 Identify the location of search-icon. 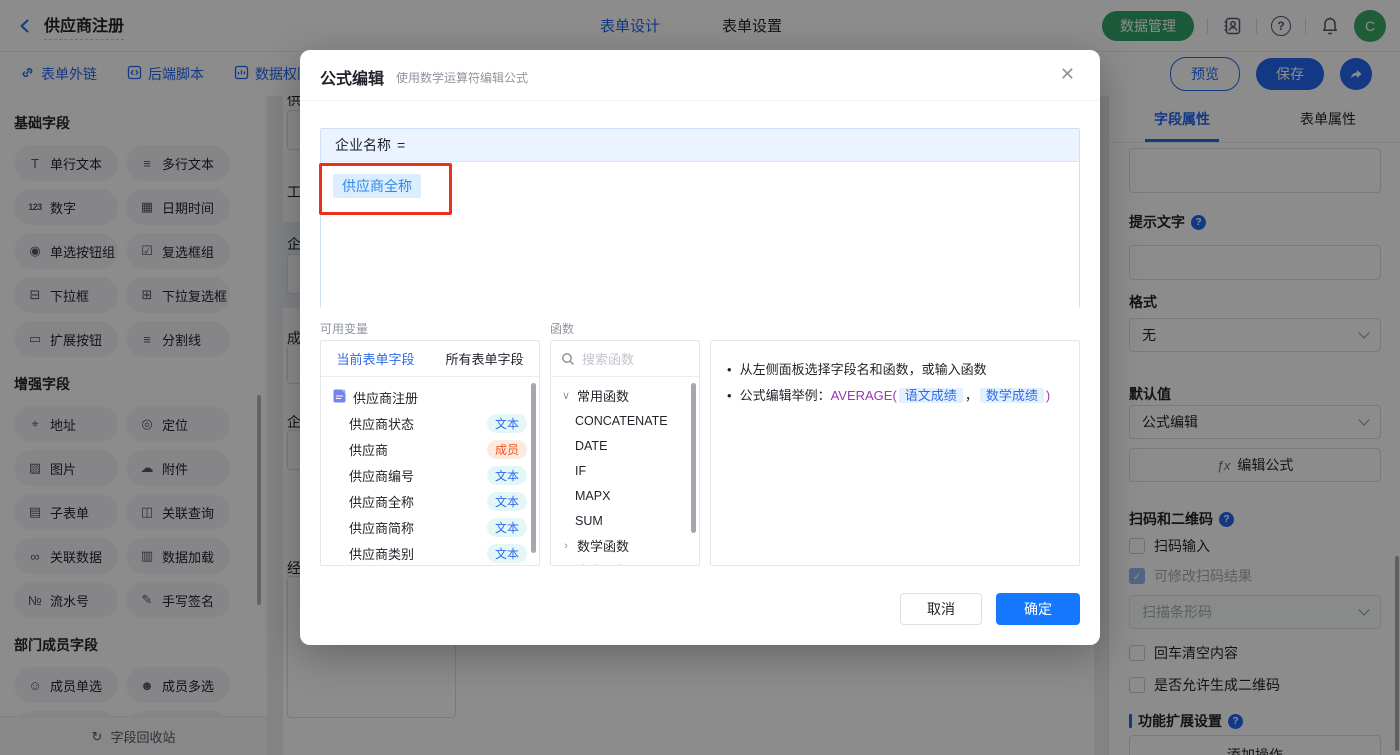
(568, 358).